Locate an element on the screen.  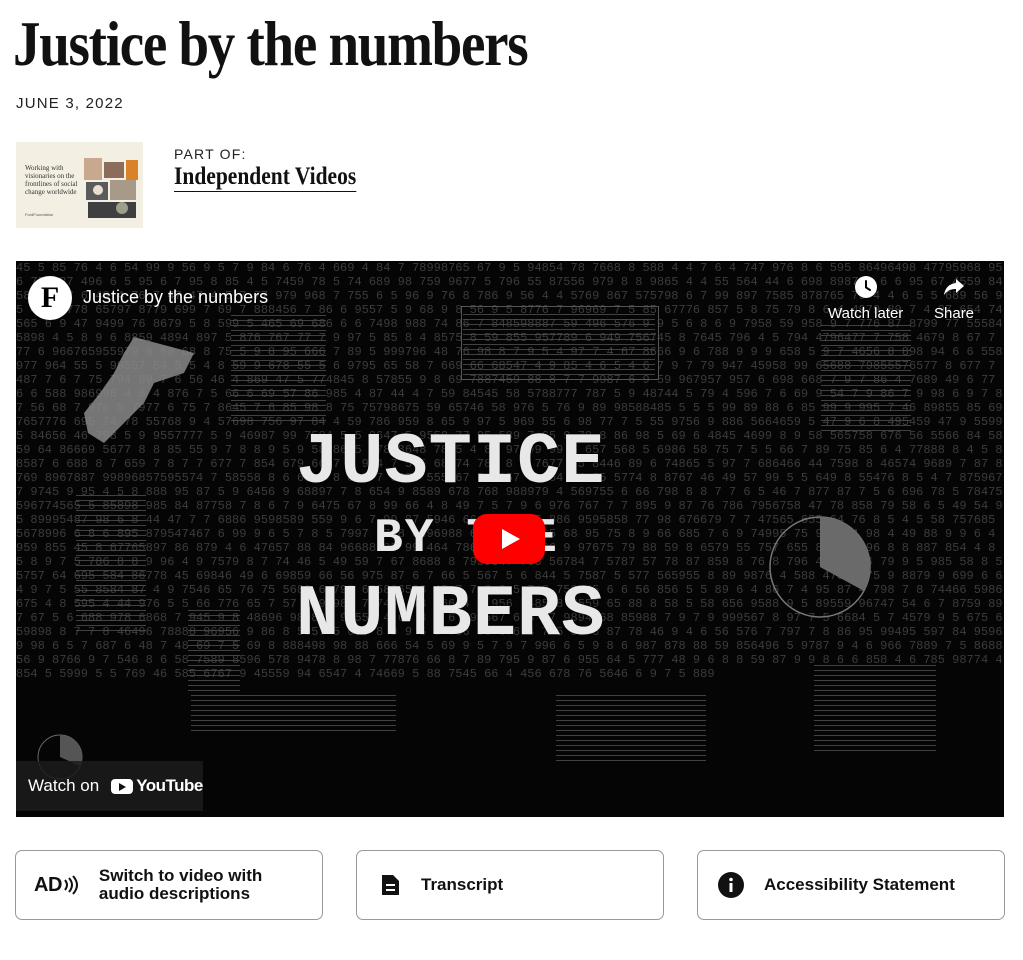
audio-description-label: Switch to video with audio descriptions is located at coordinates (180, 884).